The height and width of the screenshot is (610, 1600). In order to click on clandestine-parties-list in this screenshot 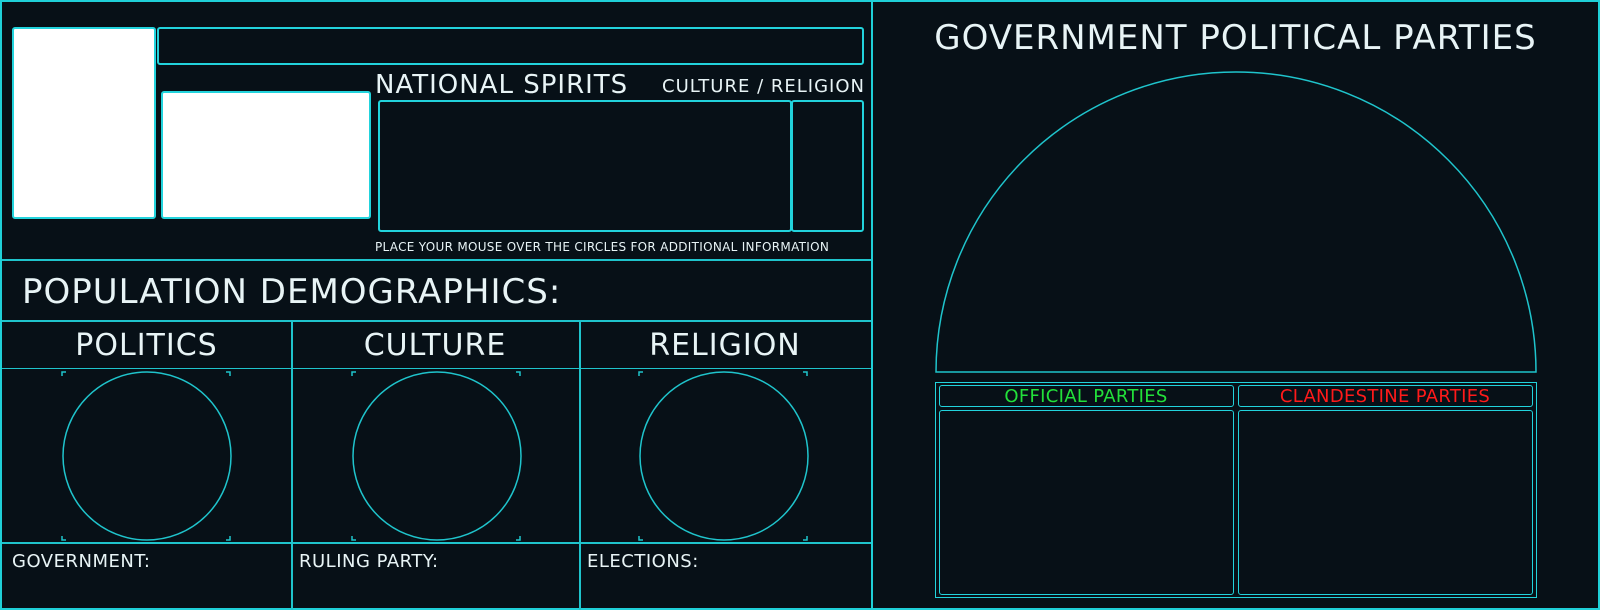, I will do `click(1385, 502)`.